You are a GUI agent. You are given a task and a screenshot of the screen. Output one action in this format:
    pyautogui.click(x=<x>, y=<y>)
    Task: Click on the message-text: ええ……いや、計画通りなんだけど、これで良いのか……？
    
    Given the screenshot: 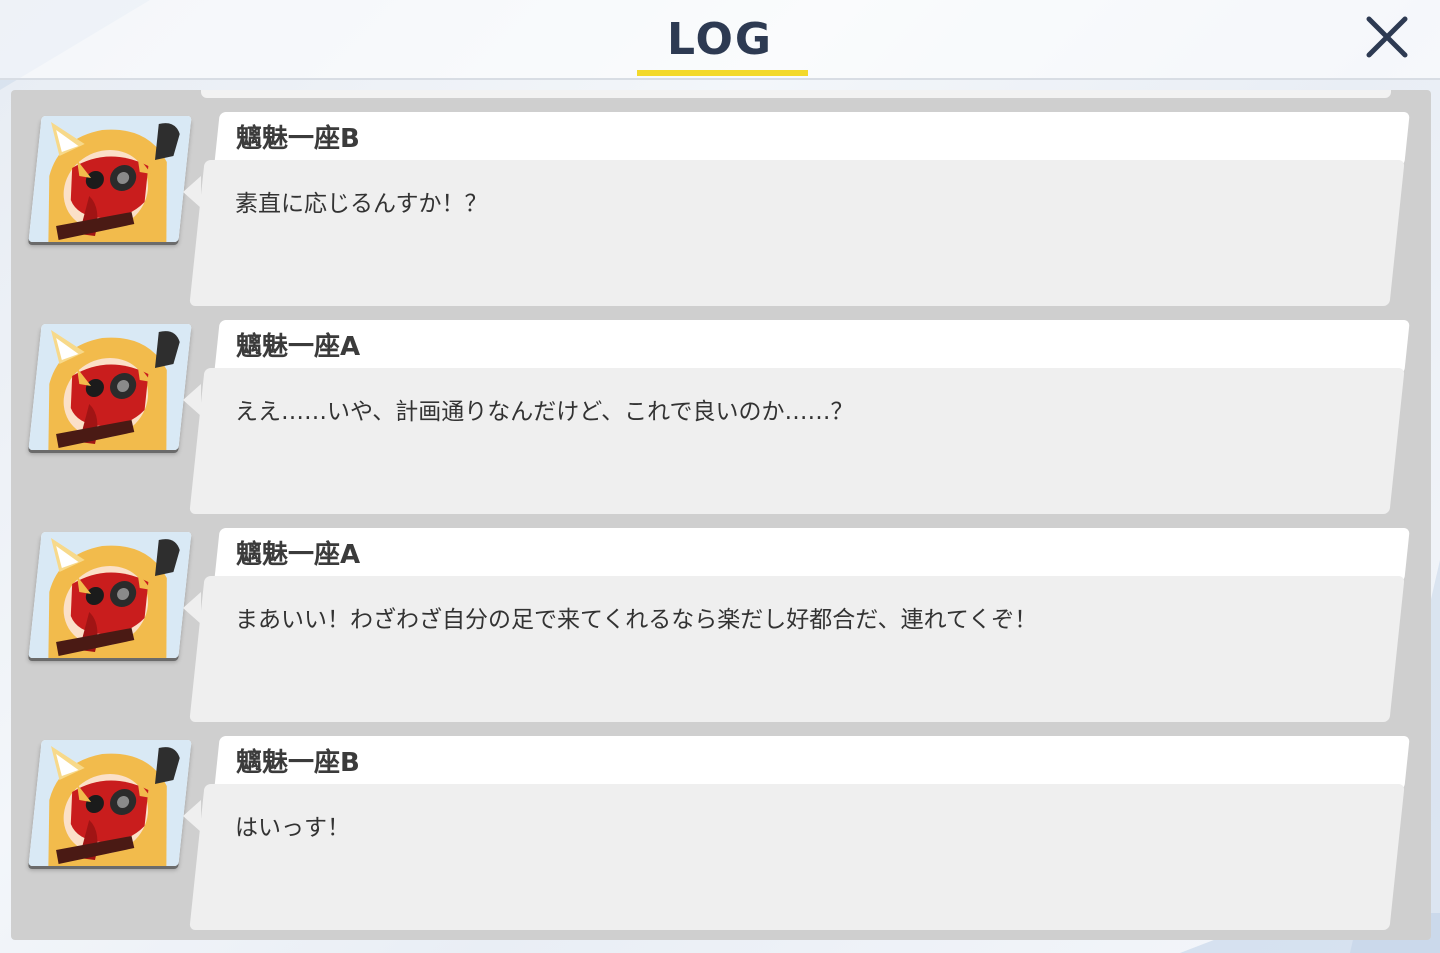 What is the action you would take?
    pyautogui.click(x=544, y=412)
    